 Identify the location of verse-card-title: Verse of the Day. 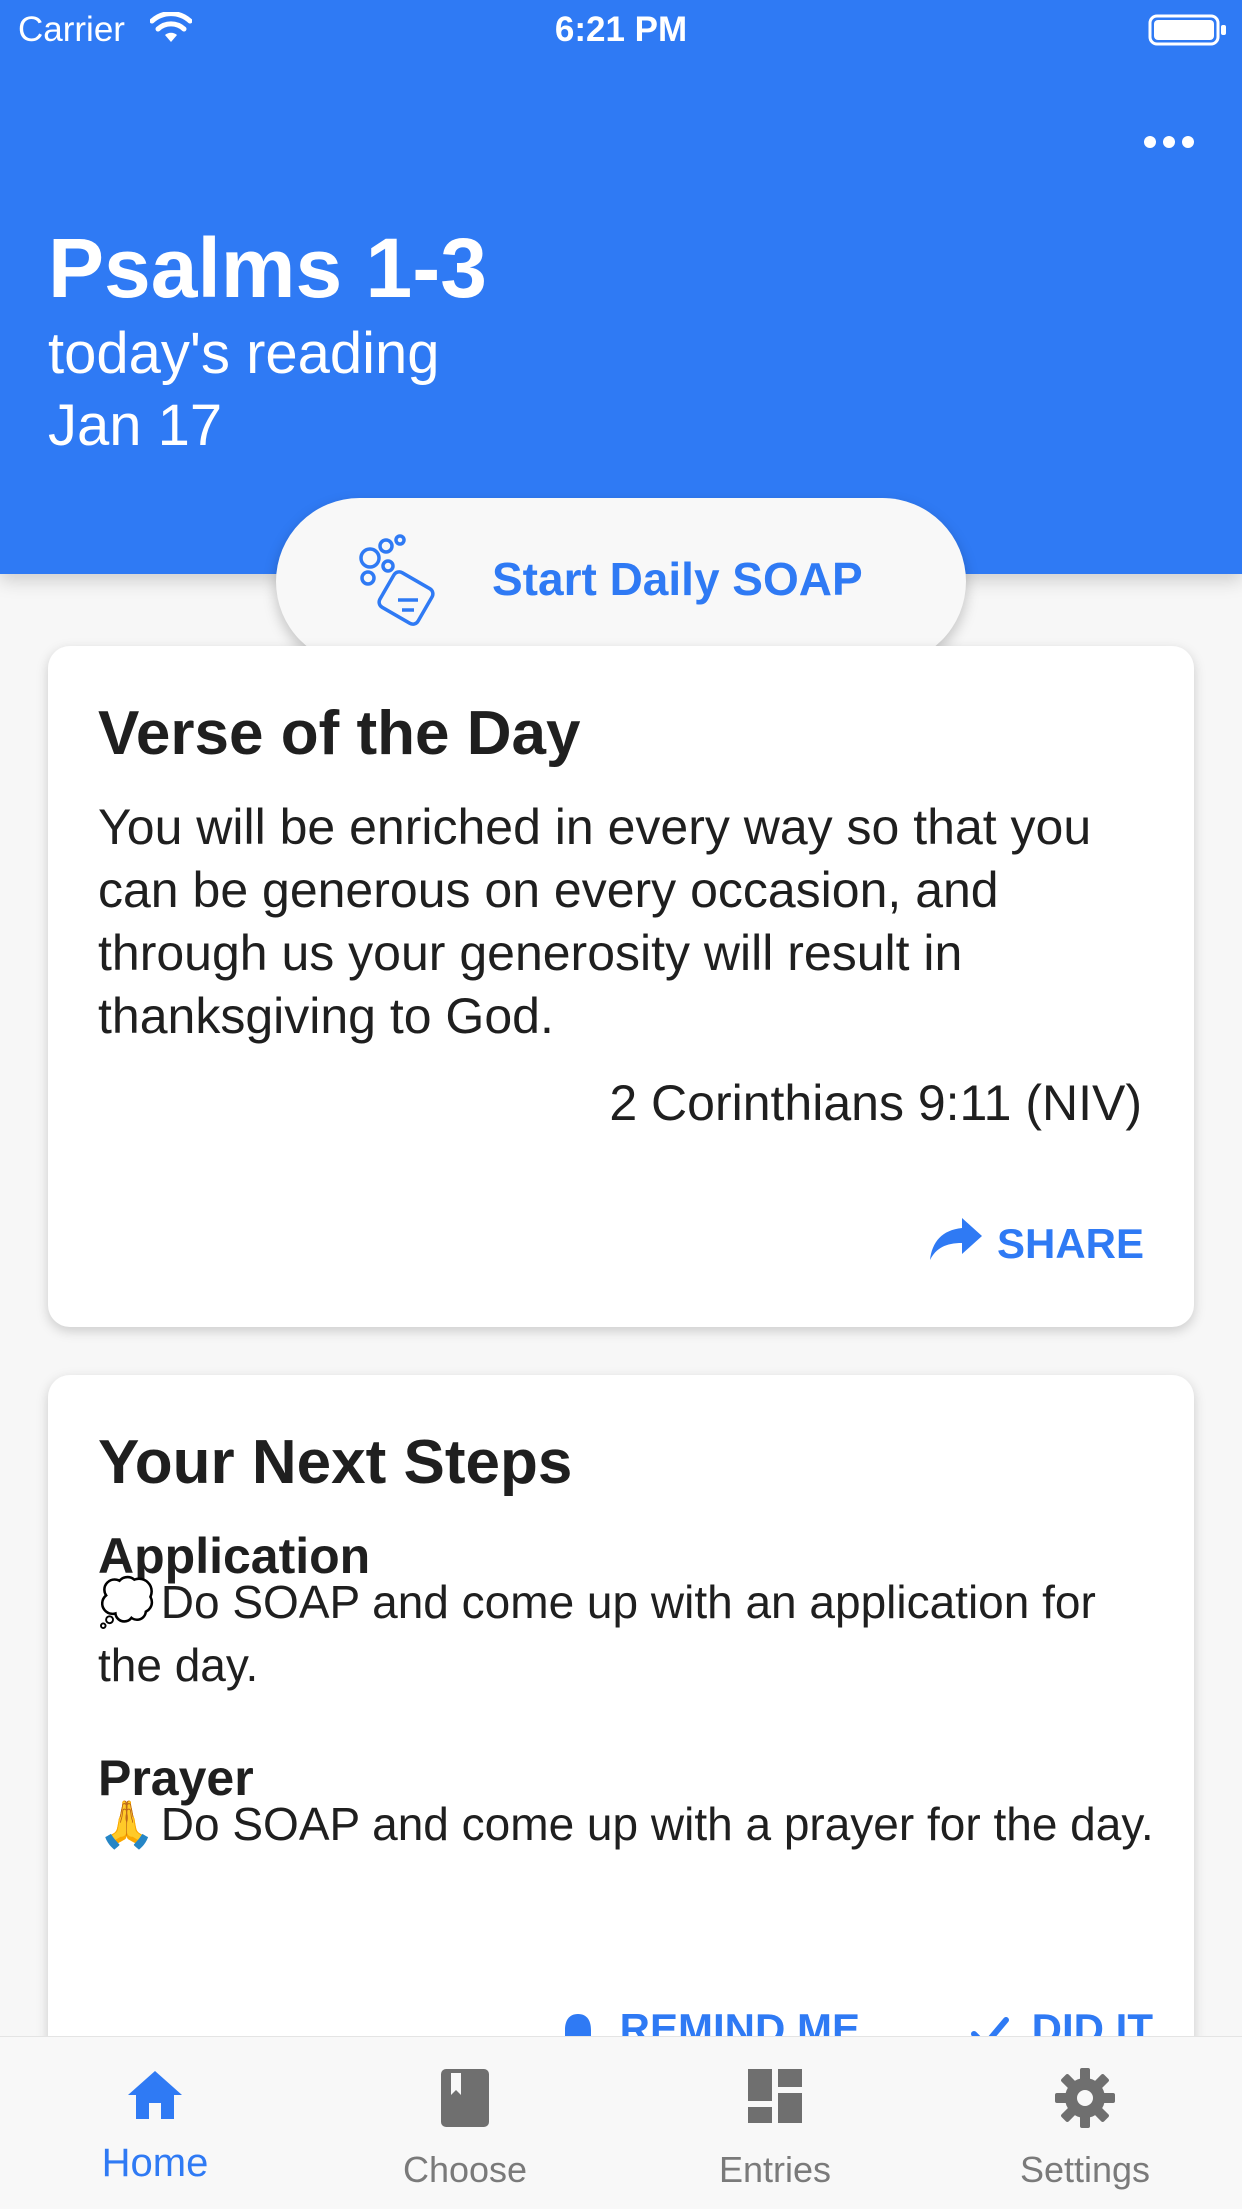
(339, 733).